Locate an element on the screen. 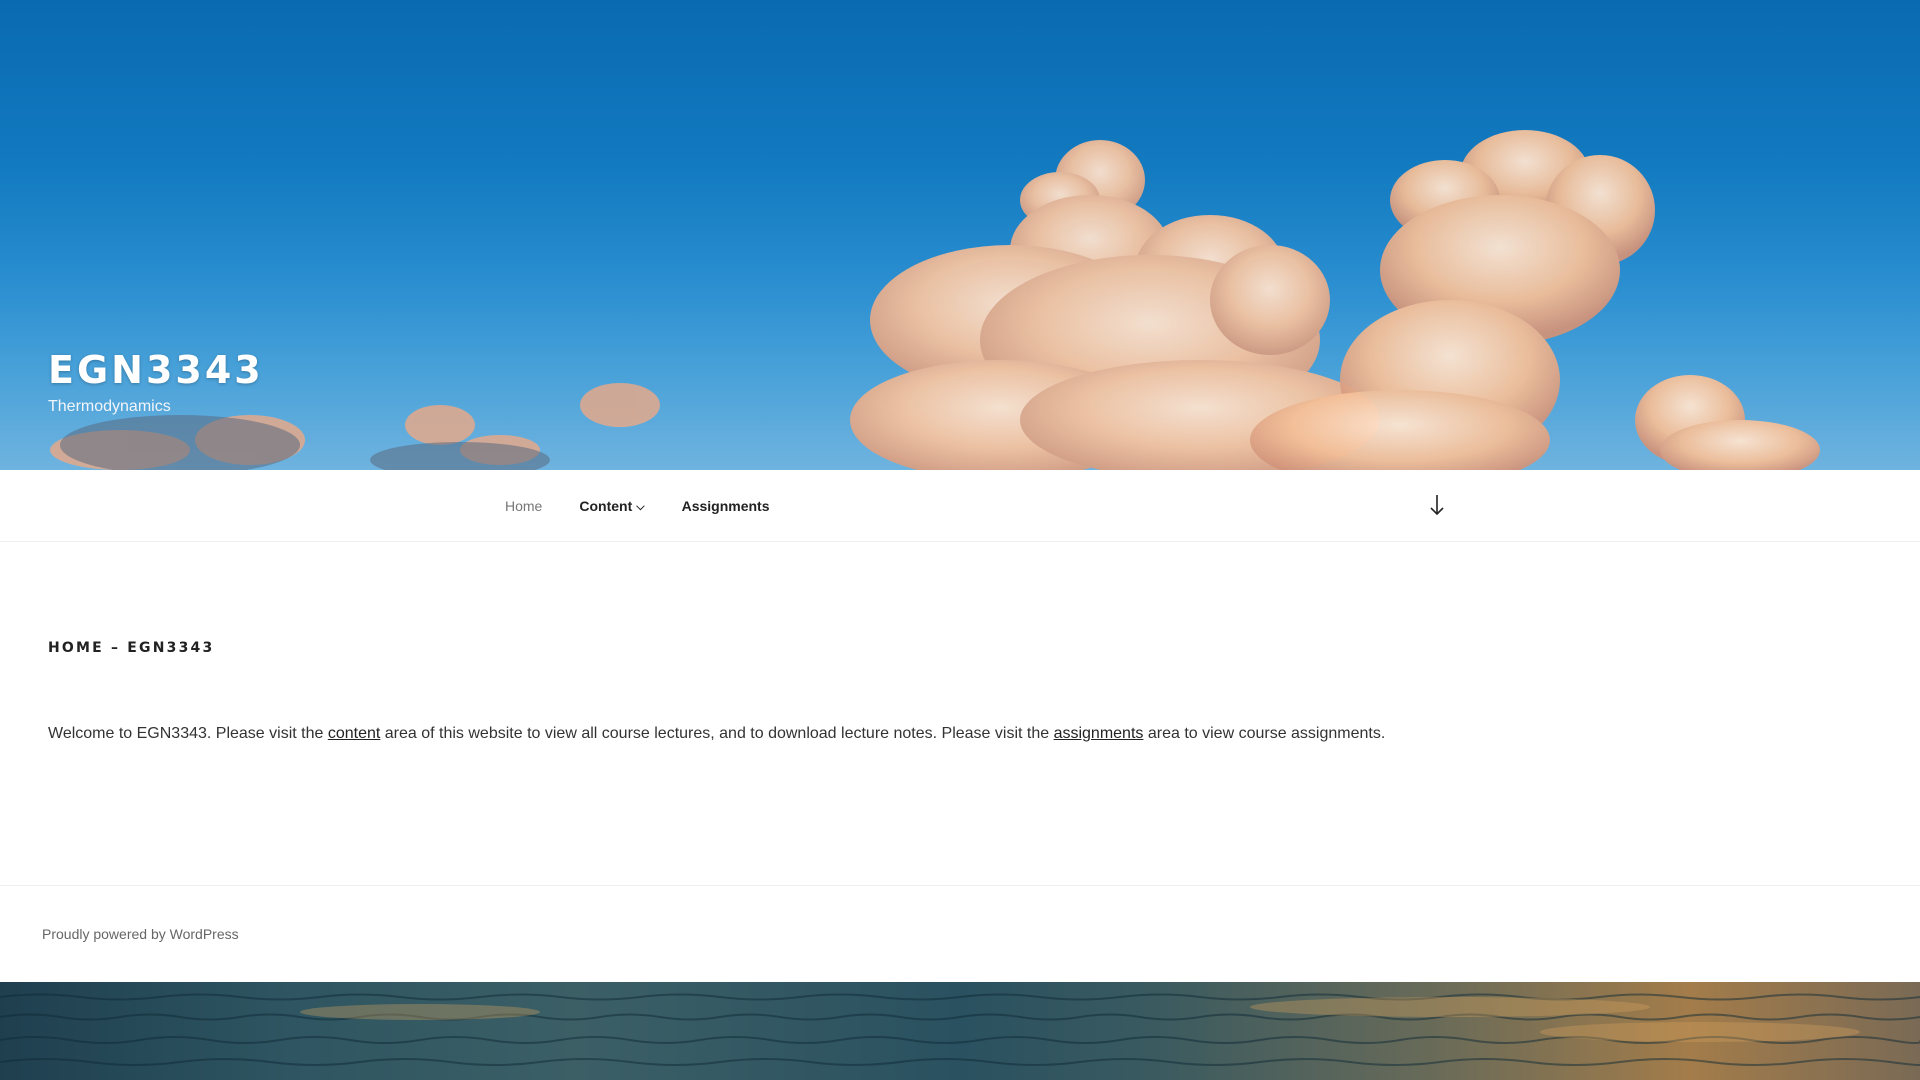  site-footer: Proudly powered by WordPress is located at coordinates (960, 933).